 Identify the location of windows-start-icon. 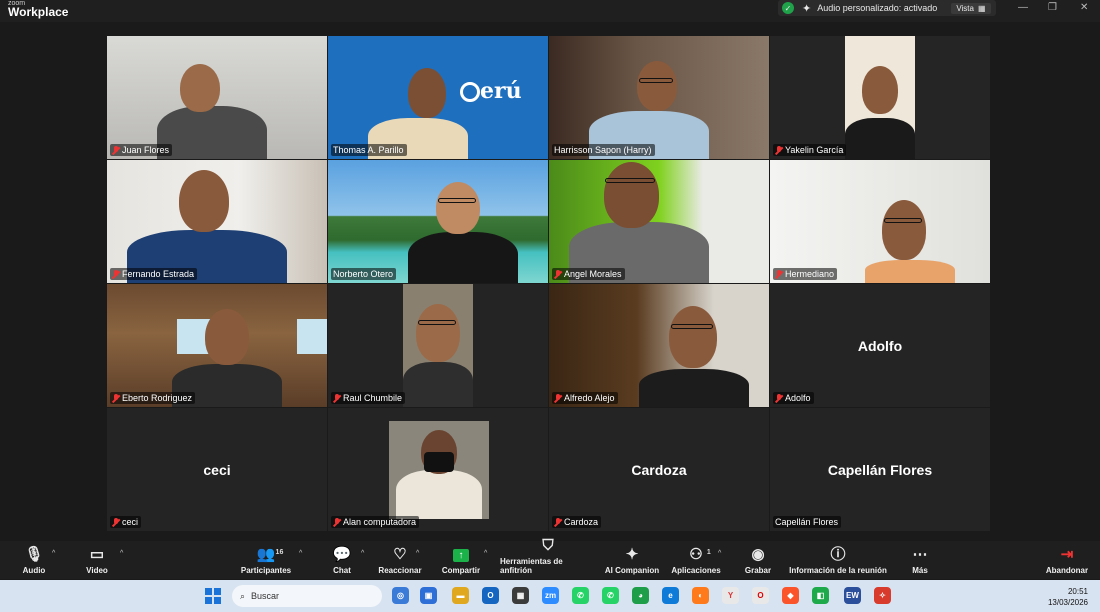
(213, 596).